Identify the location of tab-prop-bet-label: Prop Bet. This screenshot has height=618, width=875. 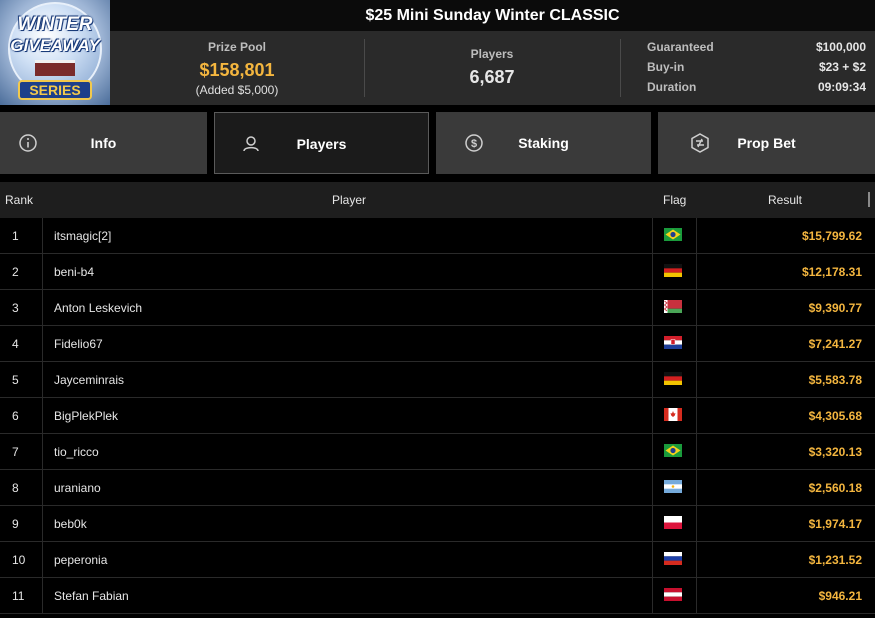
(766, 143).